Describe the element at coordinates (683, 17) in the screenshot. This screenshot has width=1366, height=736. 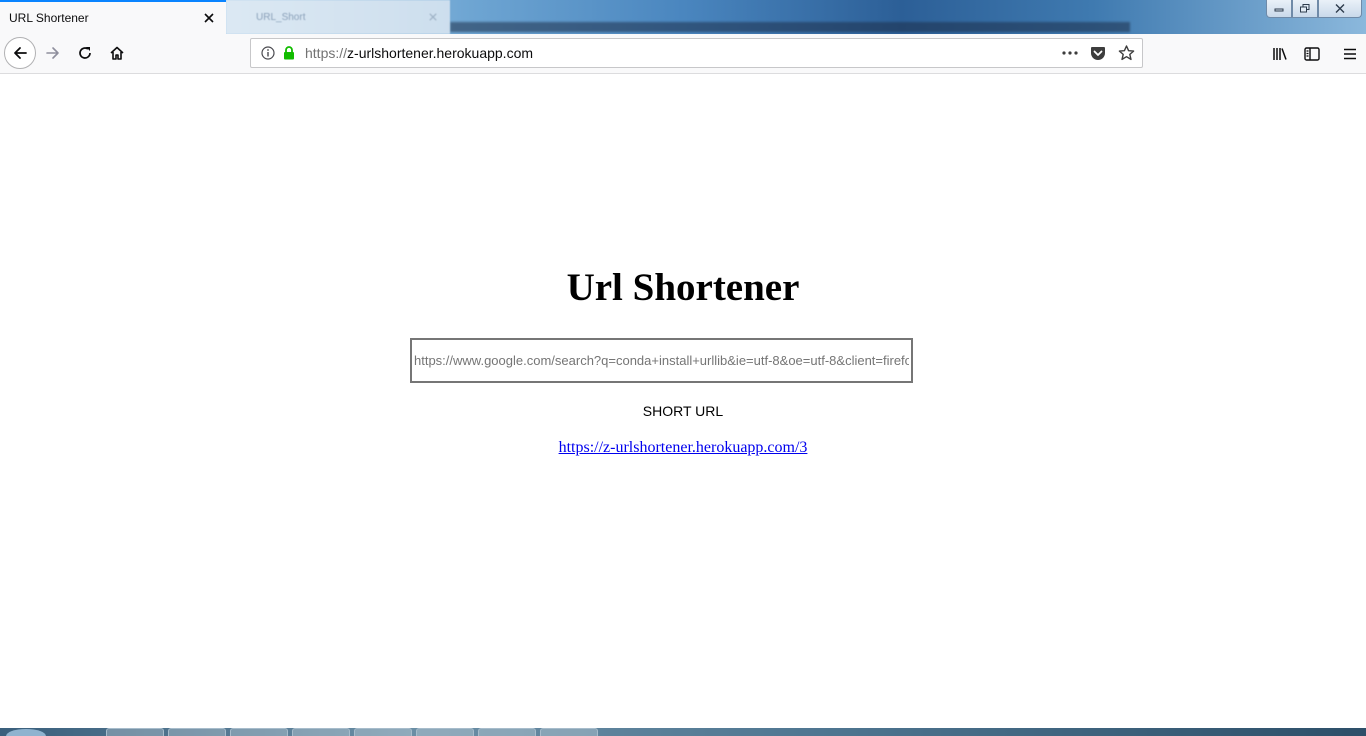
I see `title-bar: URL Shortener URL_Short` at that location.